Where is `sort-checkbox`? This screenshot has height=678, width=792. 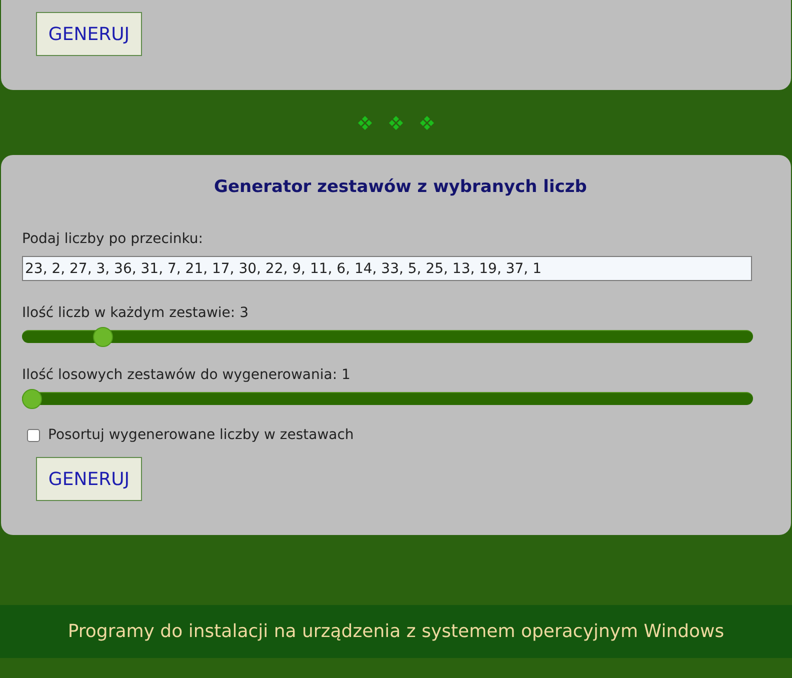 sort-checkbox is located at coordinates (33, 435).